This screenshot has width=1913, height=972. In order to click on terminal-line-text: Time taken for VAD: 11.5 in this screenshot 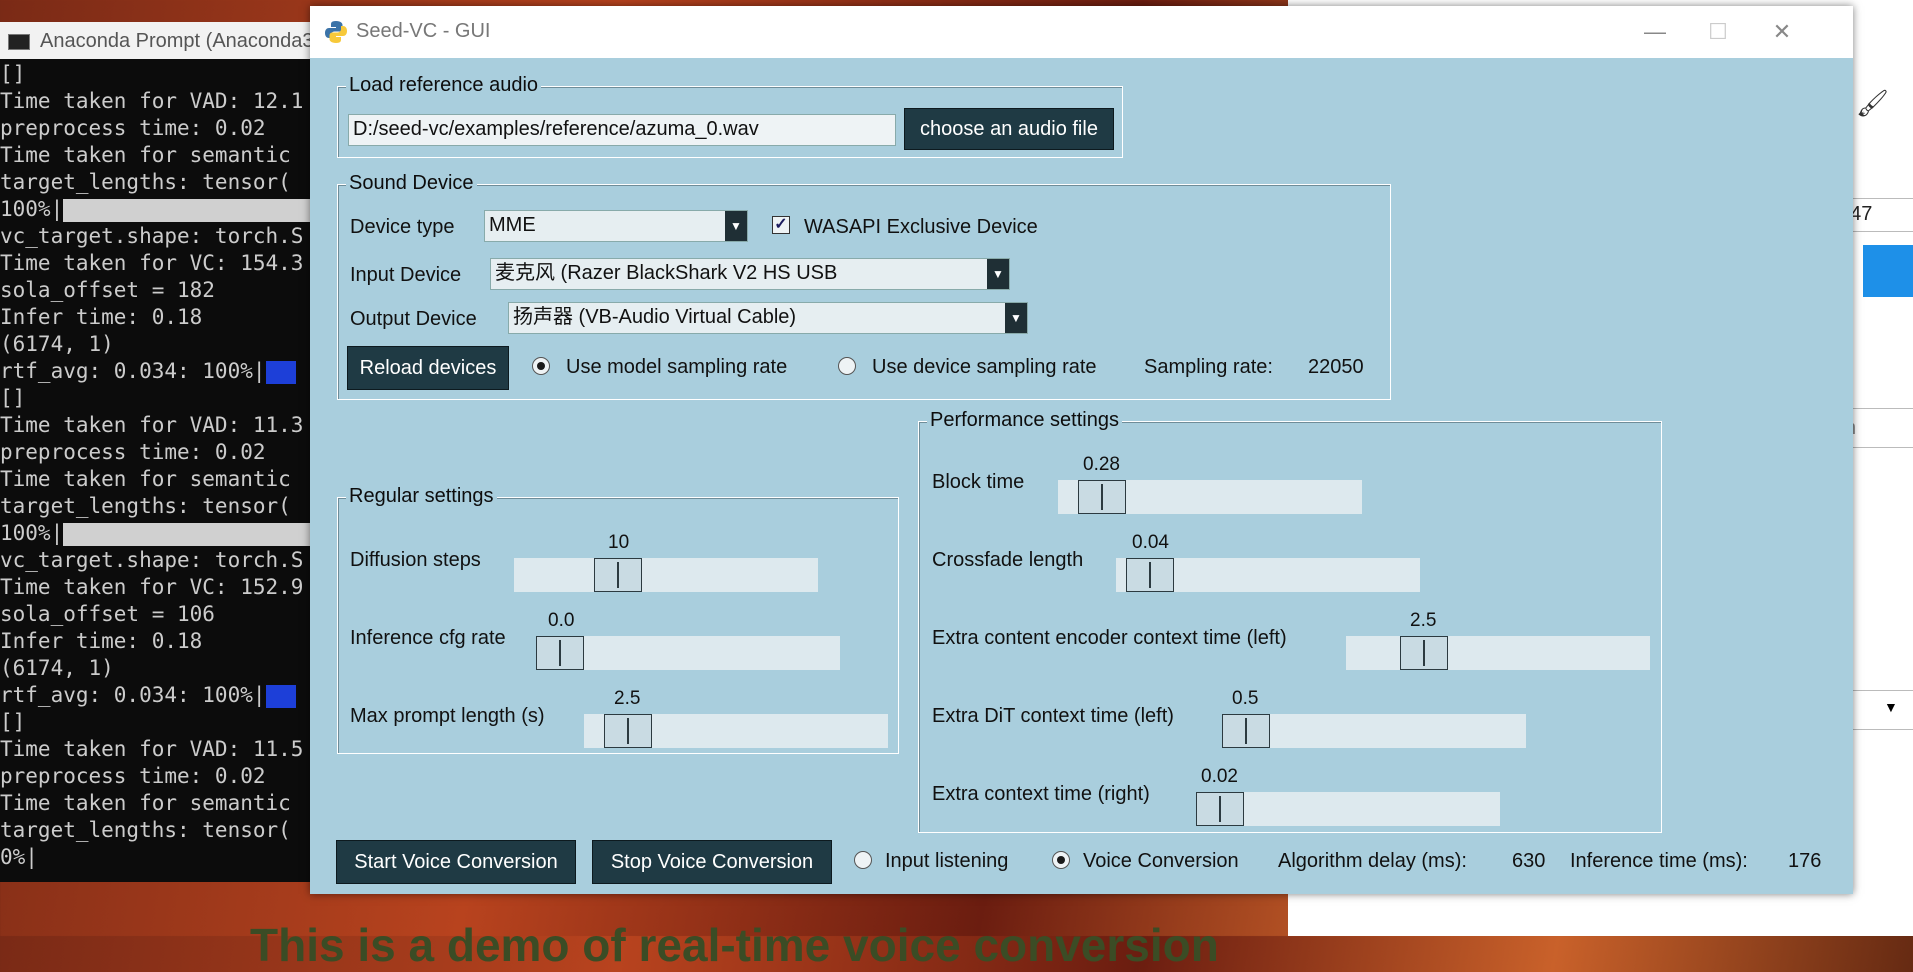, I will do `click(152, 749)`.